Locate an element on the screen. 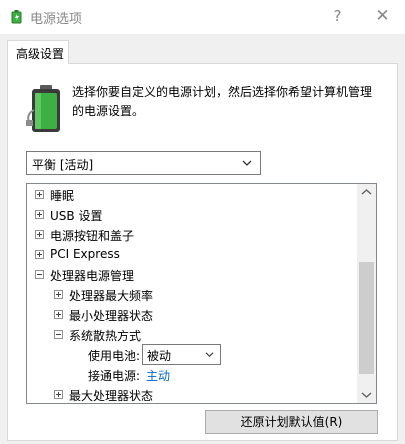 This screenshot has height=444, width=405. tree-item-max-processor-state: 最大处理器状态 is located at coordinates (192, 394).